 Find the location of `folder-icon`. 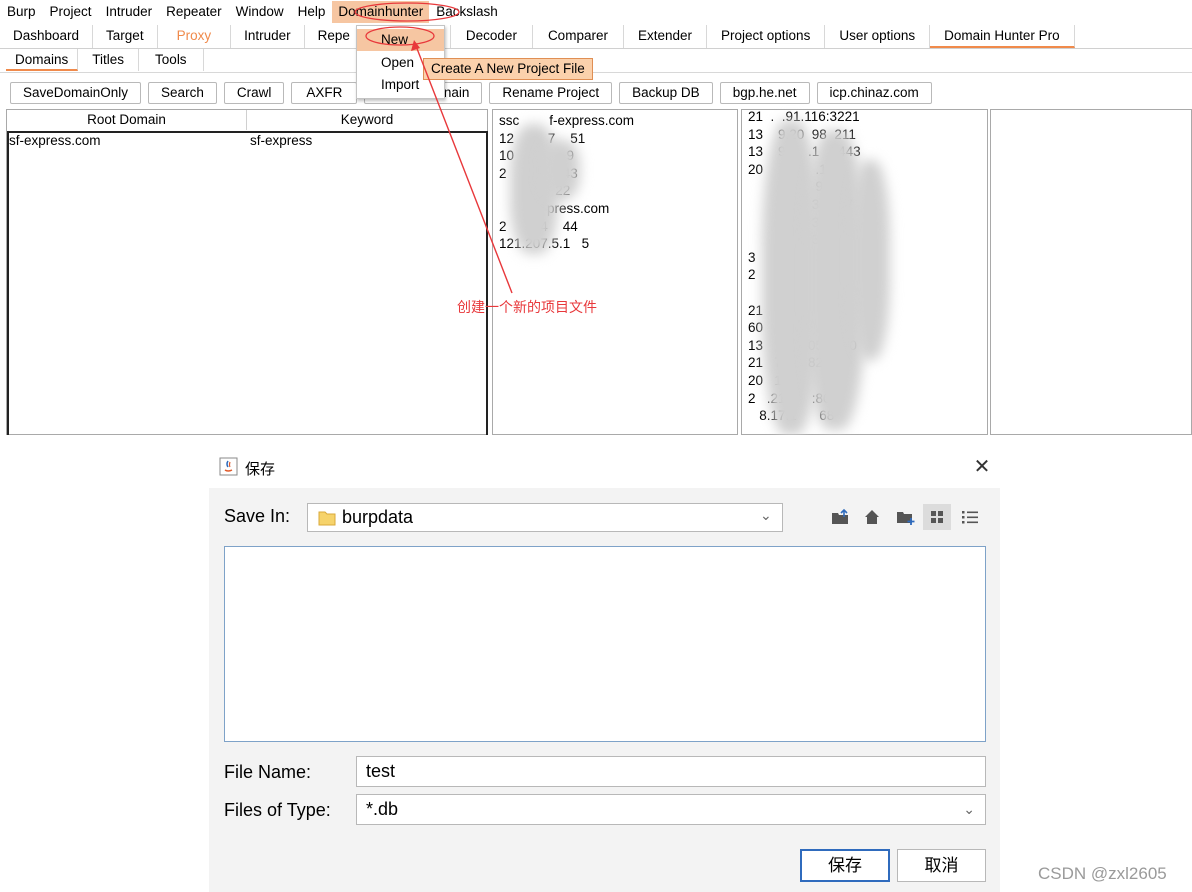

folder-icon is located at coordinates (327, 518).